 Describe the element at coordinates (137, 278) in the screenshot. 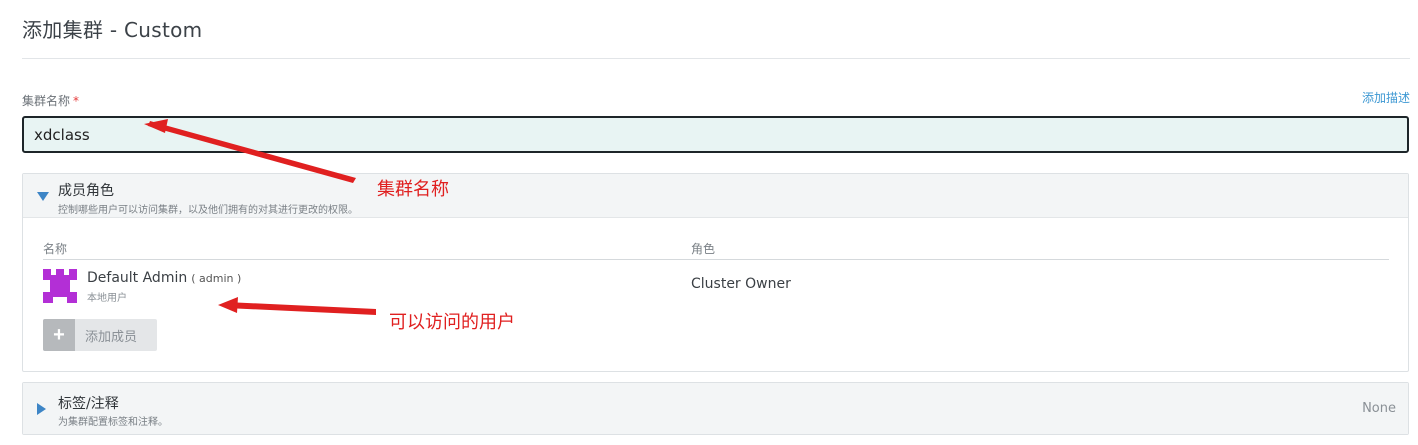

I see `member-display-name: Default Admin` at that location.